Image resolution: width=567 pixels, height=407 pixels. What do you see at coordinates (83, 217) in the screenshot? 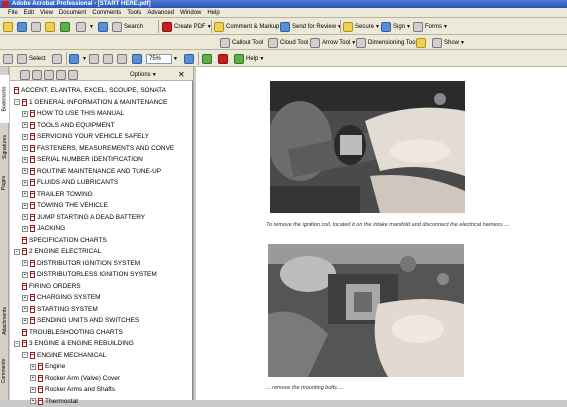
I see `bookmark-item: + JUMP STARTING A DEAD BATTERY` at bounding box center [83, 217].